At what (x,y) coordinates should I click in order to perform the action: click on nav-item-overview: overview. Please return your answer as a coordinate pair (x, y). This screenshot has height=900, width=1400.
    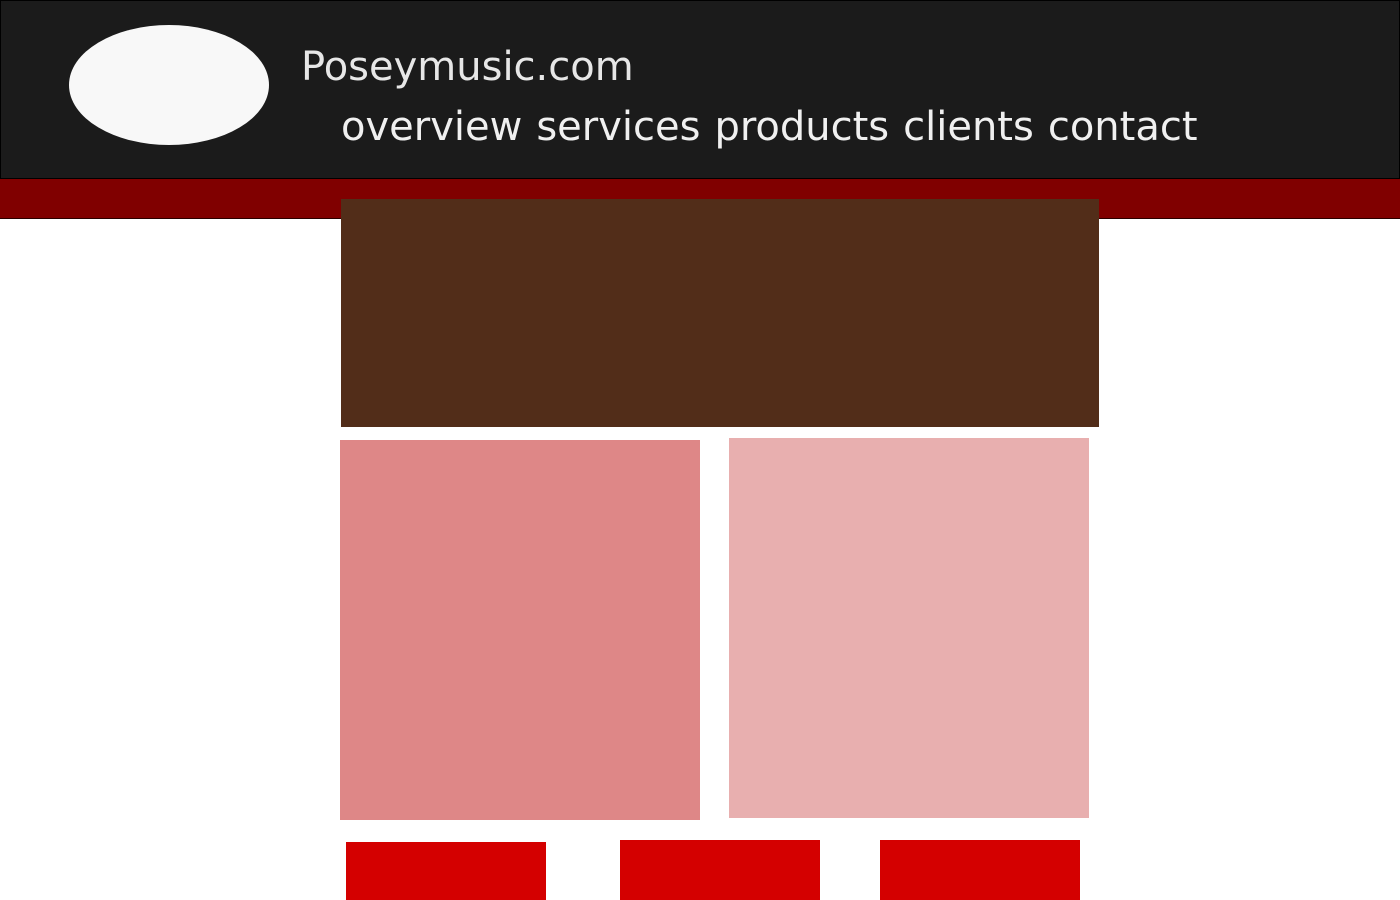
    Looking at the image, I should click on (431, 127).